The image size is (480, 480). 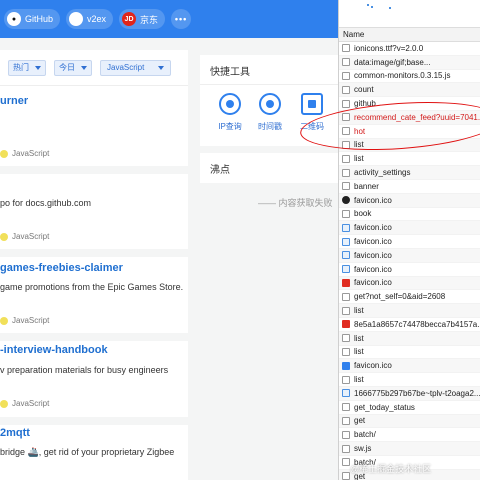 I want to click on name-column-header: Name, so click(x=409, y=35).